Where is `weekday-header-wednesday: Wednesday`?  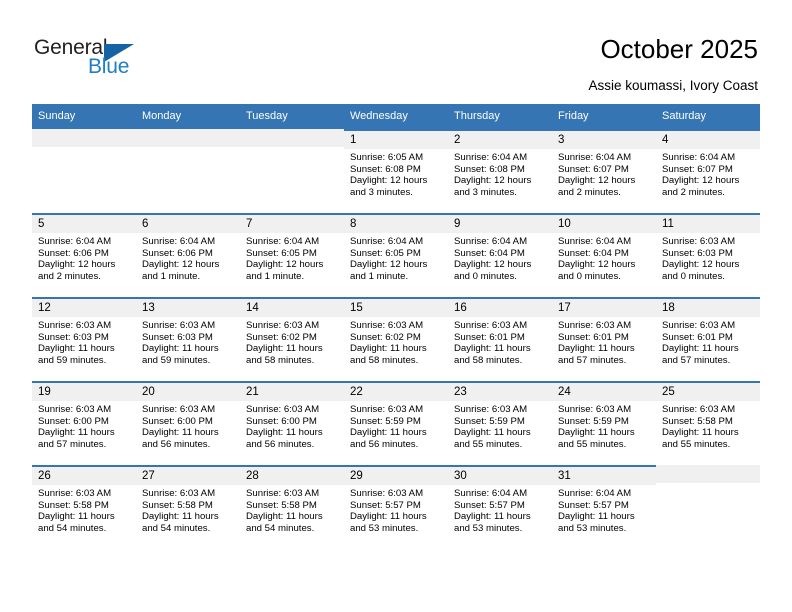 weekday-header-wednesday: Wednesday is located at coordinates (396, 116).